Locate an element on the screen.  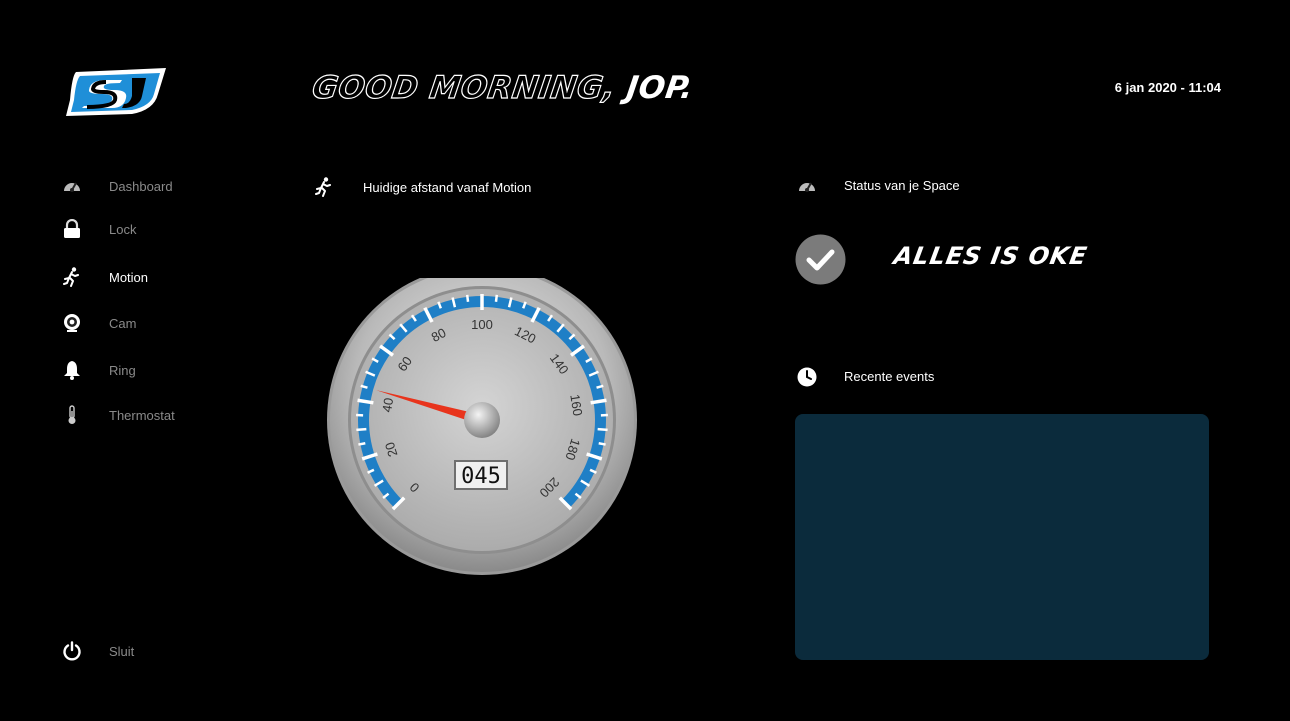
sidebar-item-label: Ring is located at coordinates (122, 370).